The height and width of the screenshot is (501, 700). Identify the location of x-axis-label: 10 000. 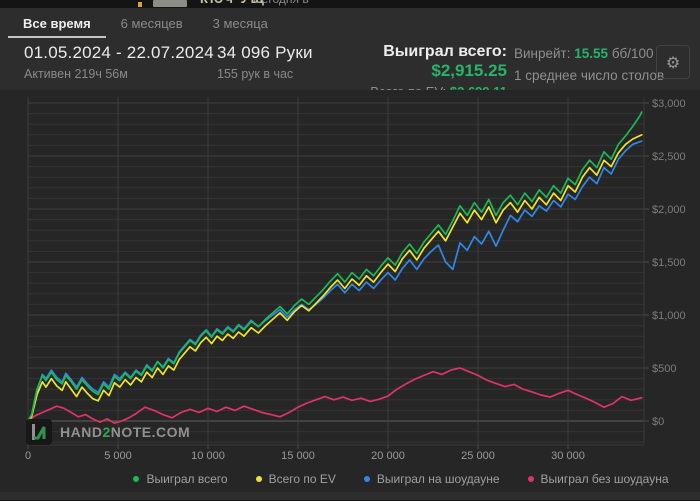
(208, 456).